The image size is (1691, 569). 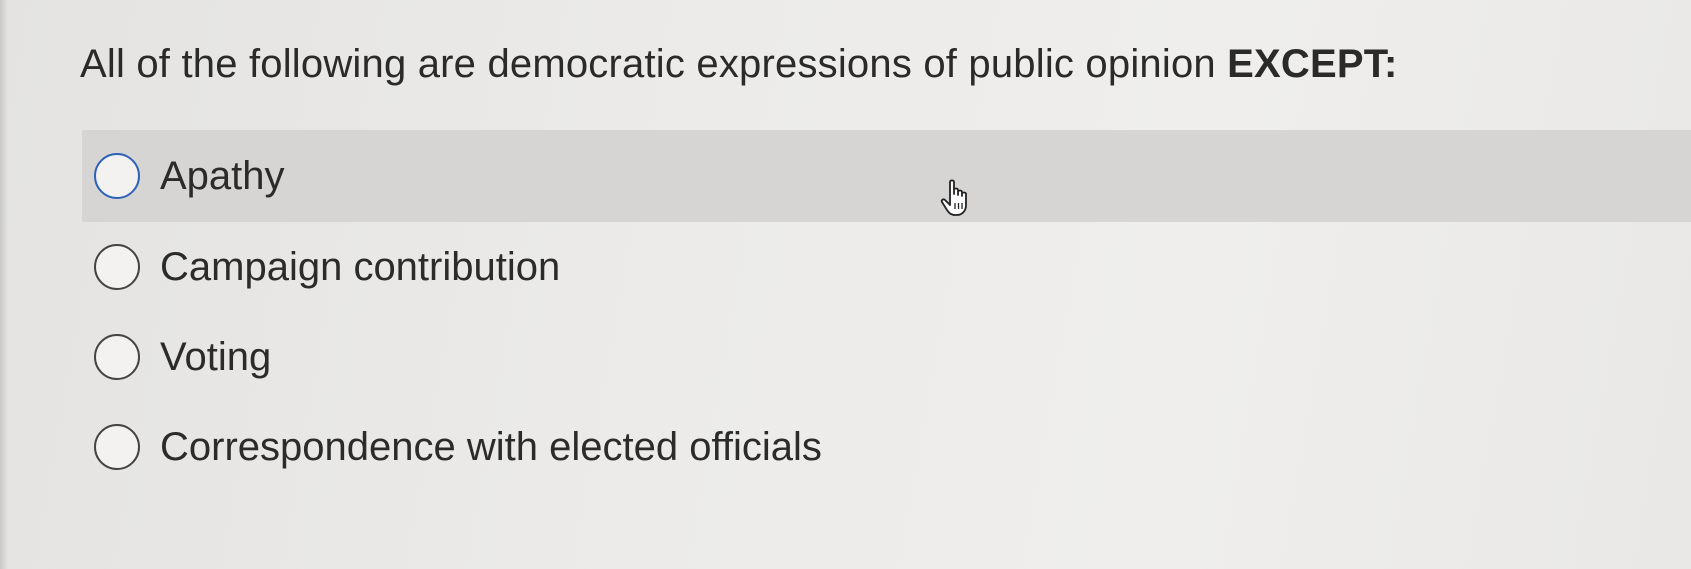 I want to click on page-left-edge, so click(x=4, y=284).